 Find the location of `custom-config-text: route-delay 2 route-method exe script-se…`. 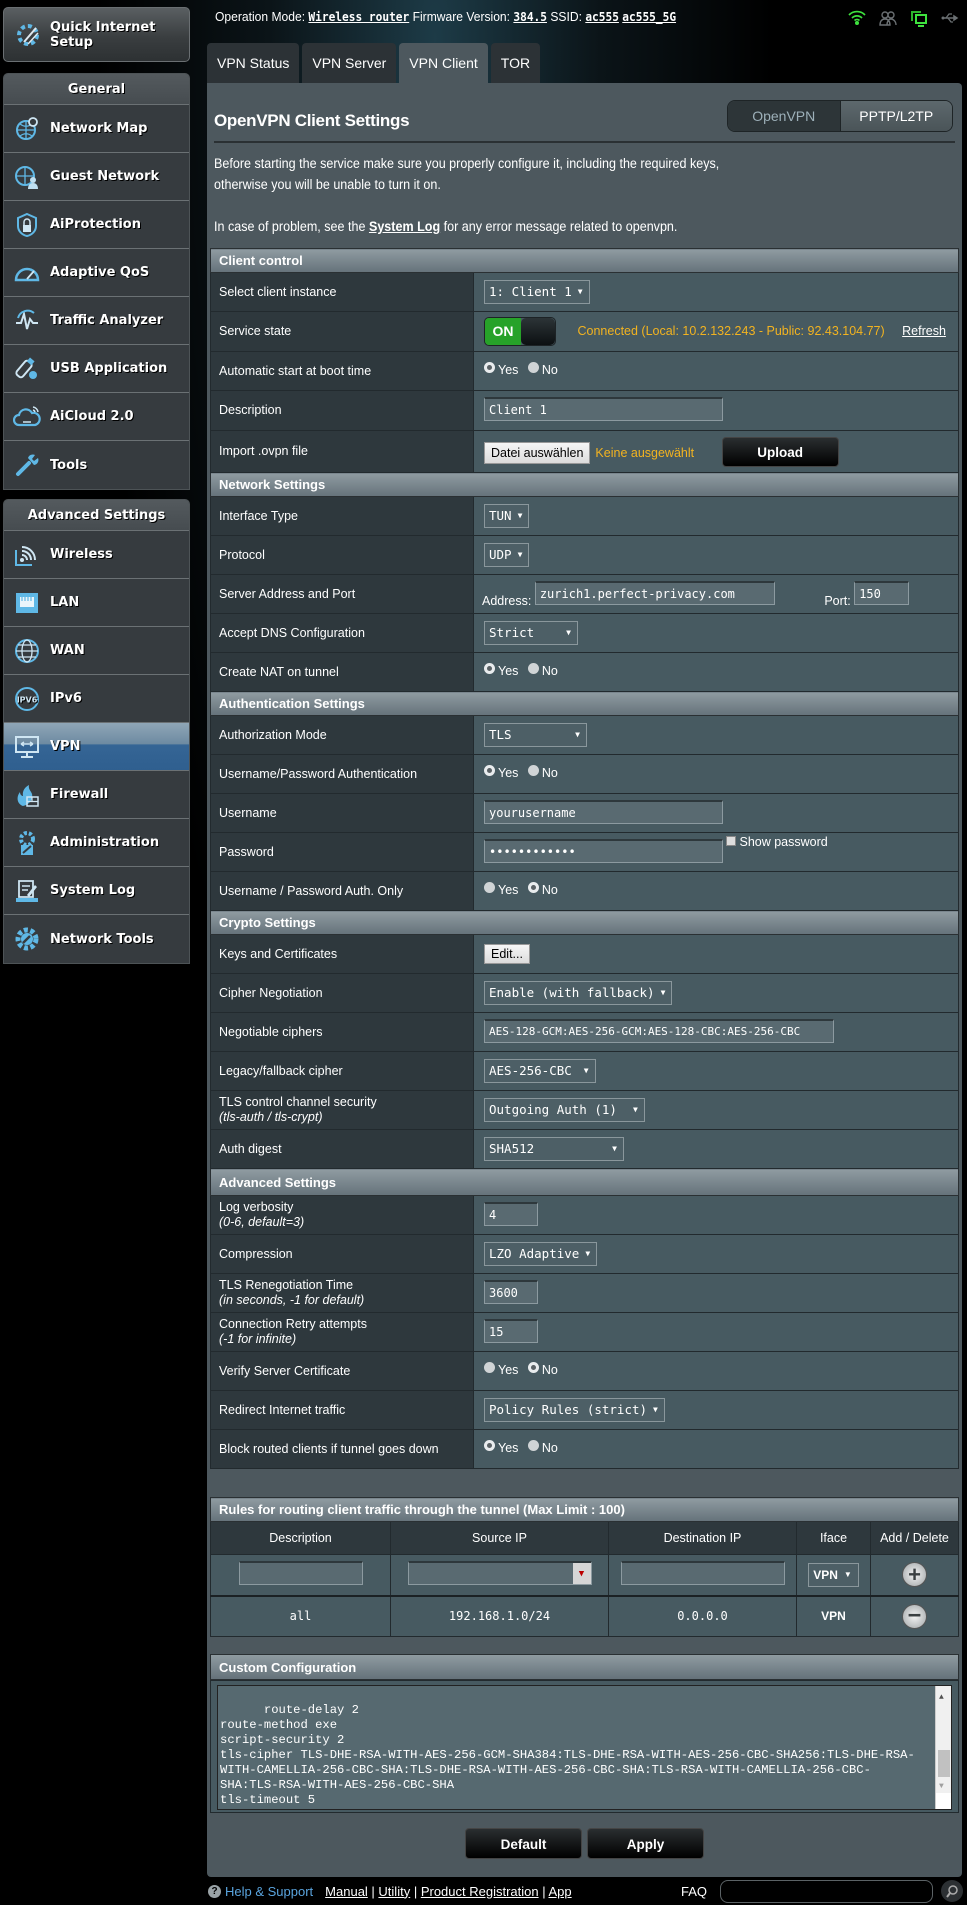

custom-config-text: route-delay 2 route-method exe script-se… is located at coordinates (567, 1756).